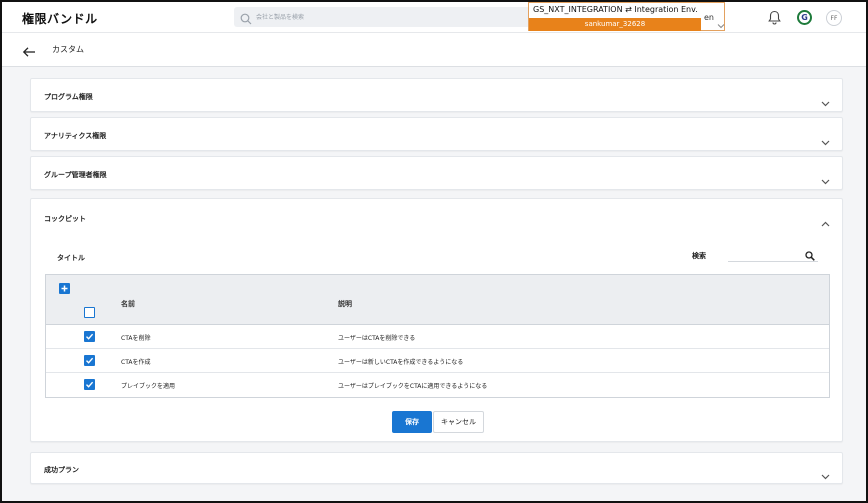  What do you see at coordinates (774, 19) in the screenshot?
I see `bell-icon` at bounding box center [774, 19].